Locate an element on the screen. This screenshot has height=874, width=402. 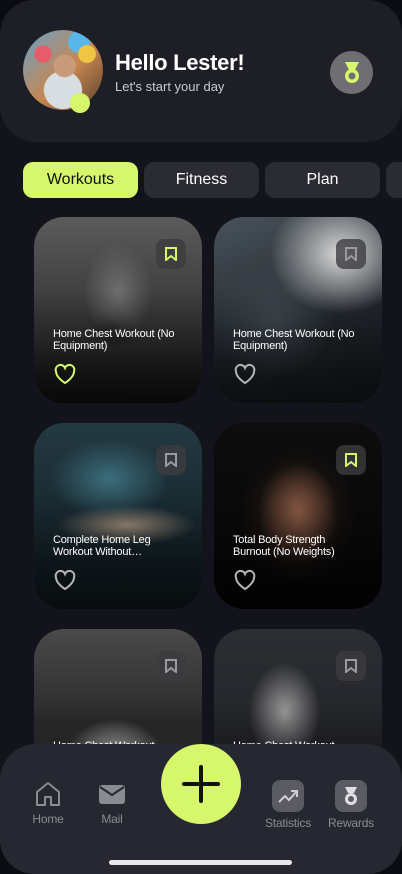
tab-plan: Plan is located at coordinates (322, 180).